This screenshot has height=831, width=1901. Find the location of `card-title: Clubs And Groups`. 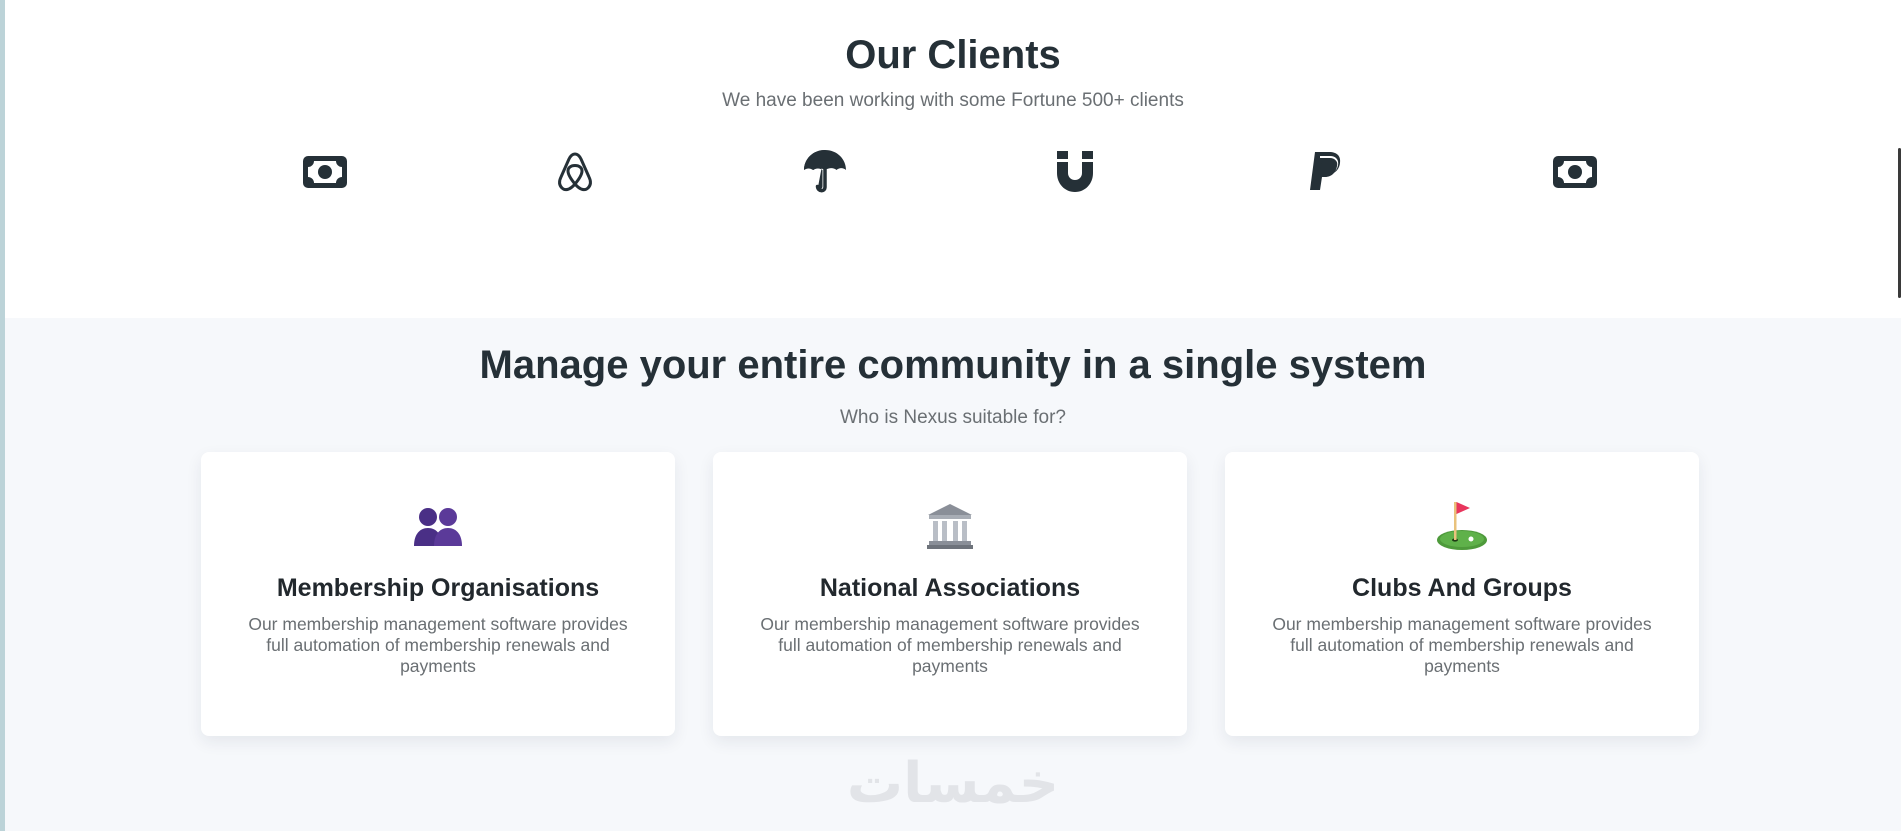

card-title: Clubs And Groups is located at coordinates (1462, 588).